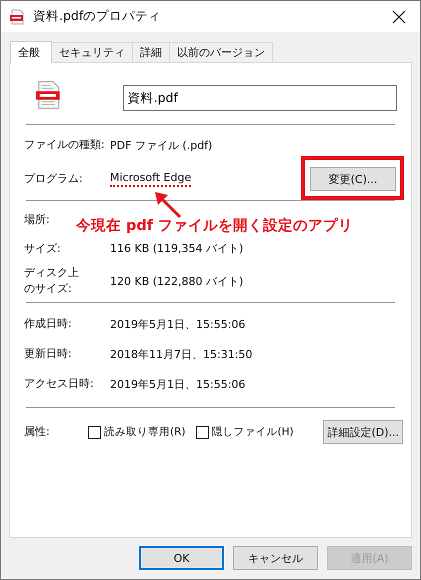  I want to click on field-label: 属性:, so click(37, 432).